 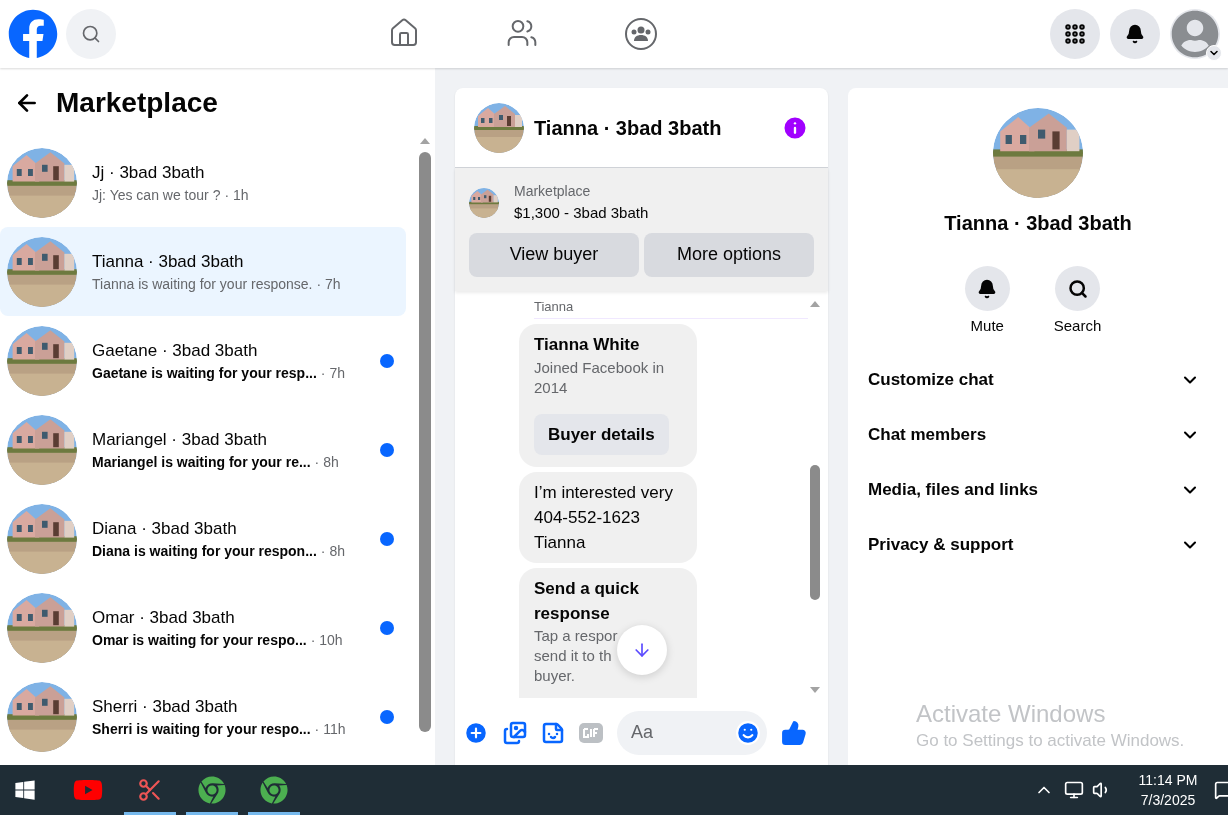 I want to click on listing-action-button: View buyer, so click(x=554, y=254).